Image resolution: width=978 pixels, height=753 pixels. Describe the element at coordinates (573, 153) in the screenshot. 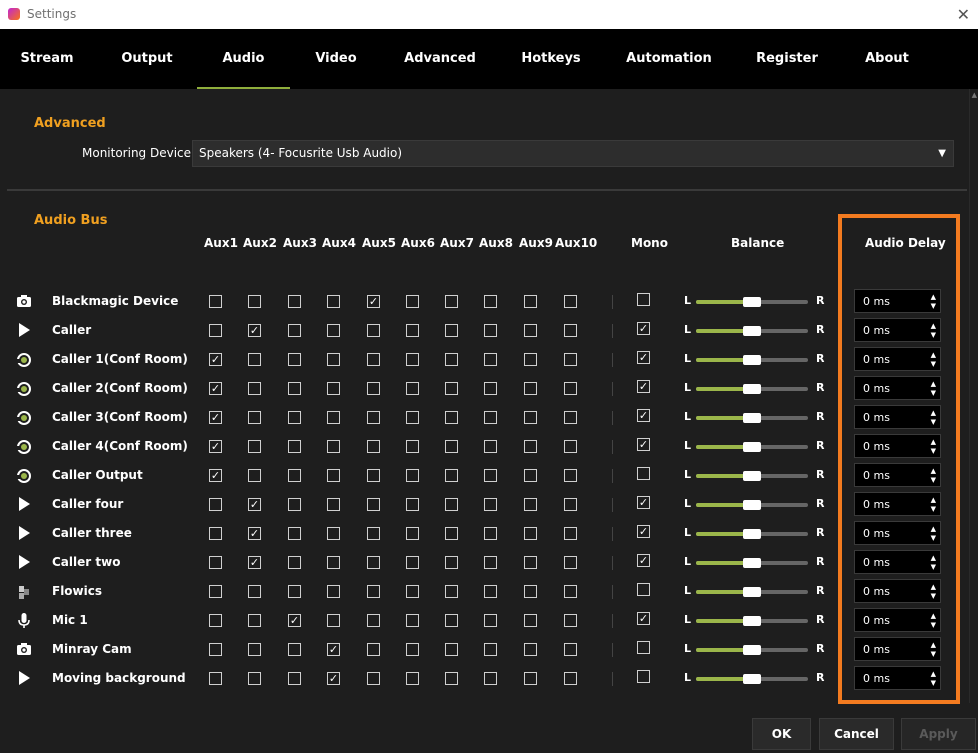

I see `monitoring-device-select: Speakers (4- Focusrite Usb Audio) ▼` at that location.